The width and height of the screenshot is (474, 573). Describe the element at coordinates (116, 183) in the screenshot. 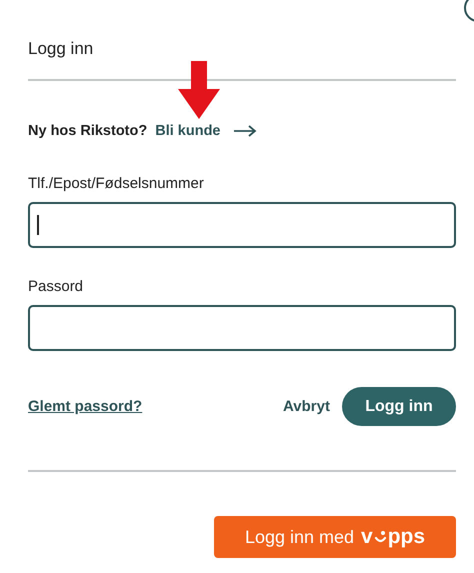

I see `field-label: Tlf./Epost/Fødselsnummer` at that location.